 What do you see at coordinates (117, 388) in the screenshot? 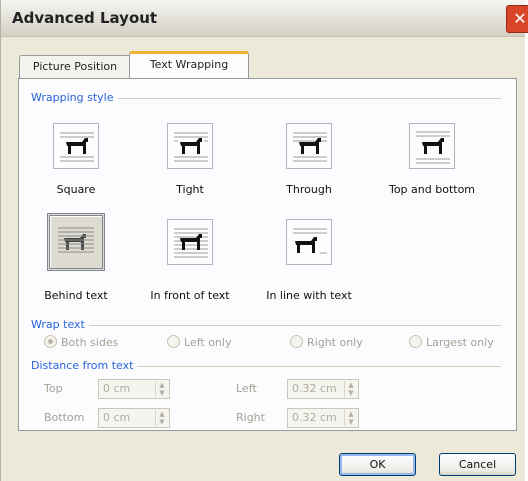
I see `distance-top-value: 0 cm` at bounding box center [117, 388].